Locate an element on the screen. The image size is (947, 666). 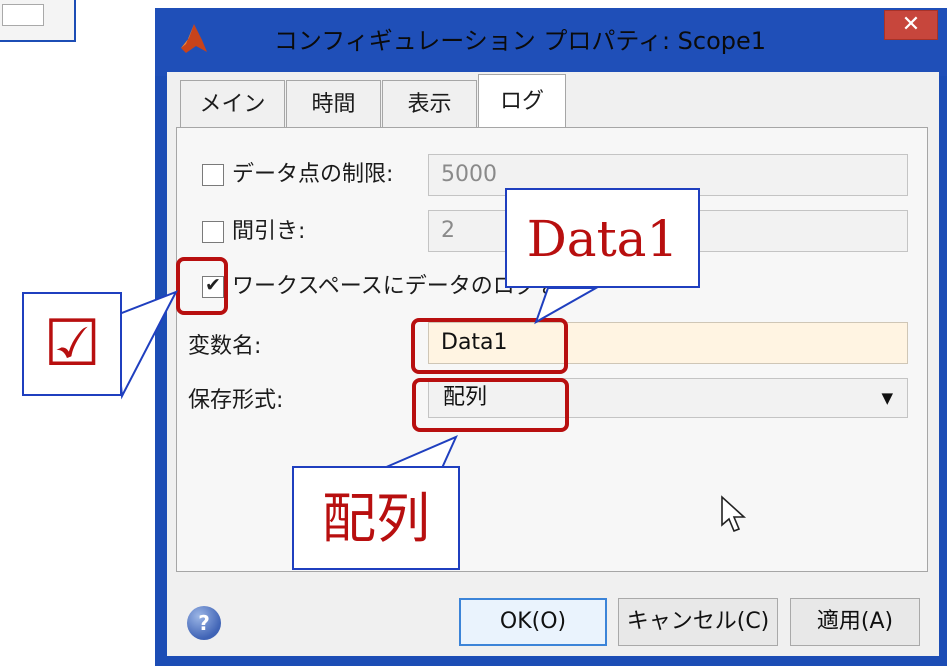
data1-callout: Data1 is located at coordinates (602, 238).